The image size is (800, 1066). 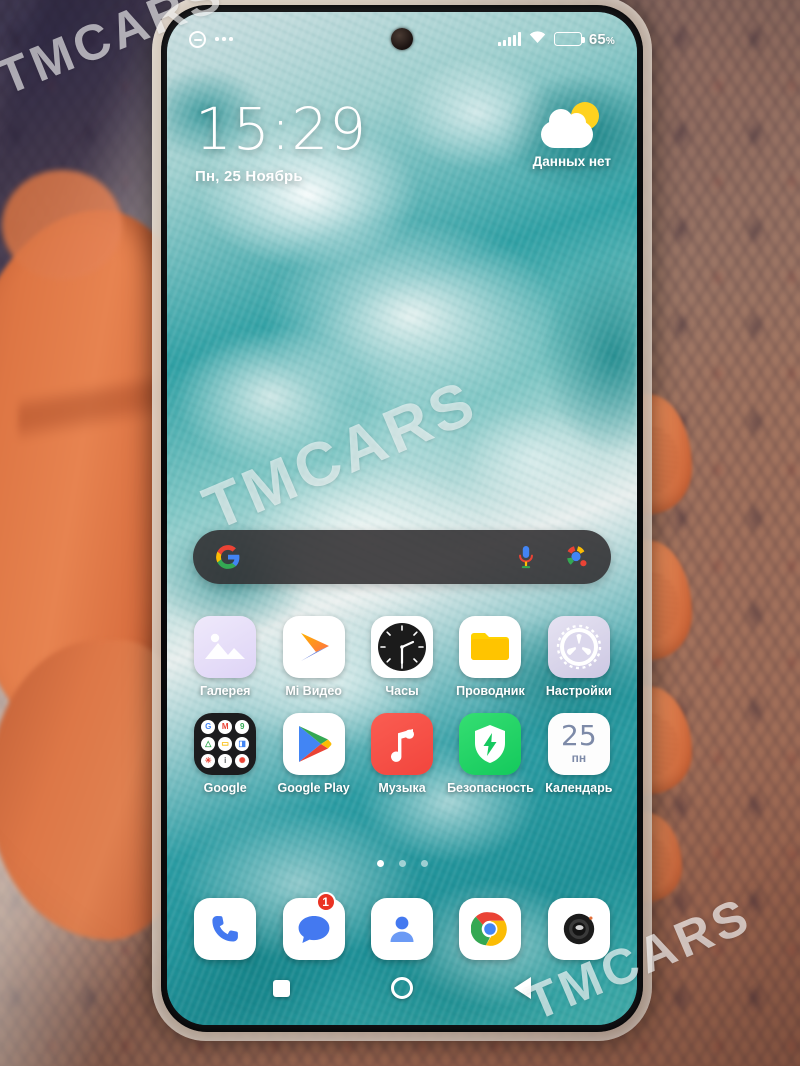 I want to click on home-circle-icon, so click(x=401, y=988).